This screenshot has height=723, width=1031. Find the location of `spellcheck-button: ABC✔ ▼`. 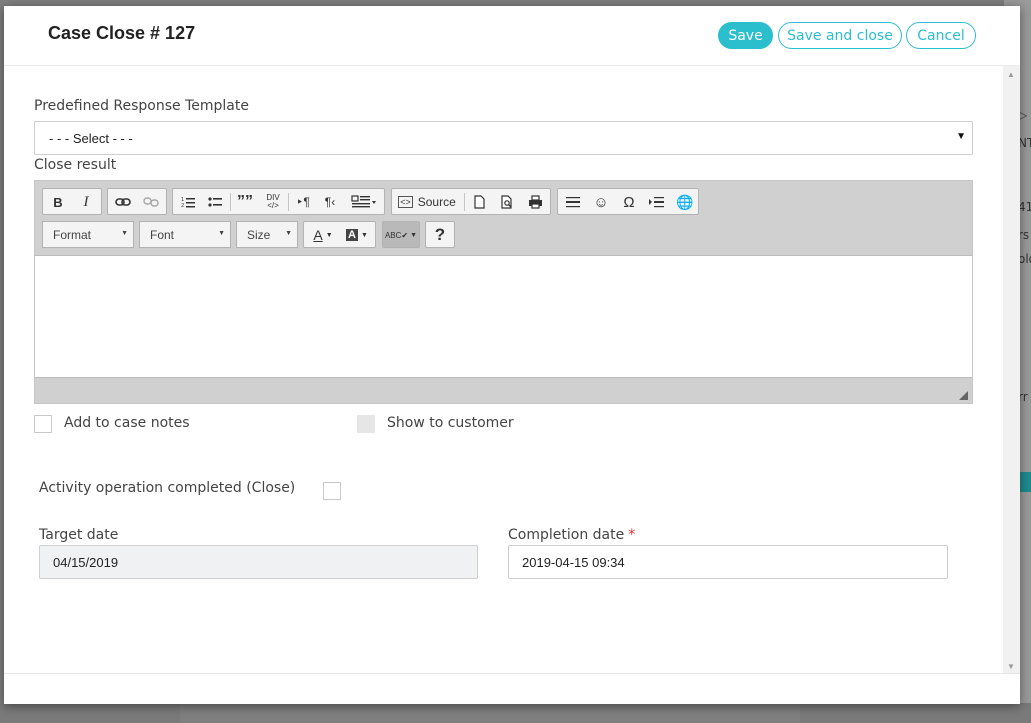

spellcheck-button: ABC✔ ▼ is located at coordinates (401, 234).